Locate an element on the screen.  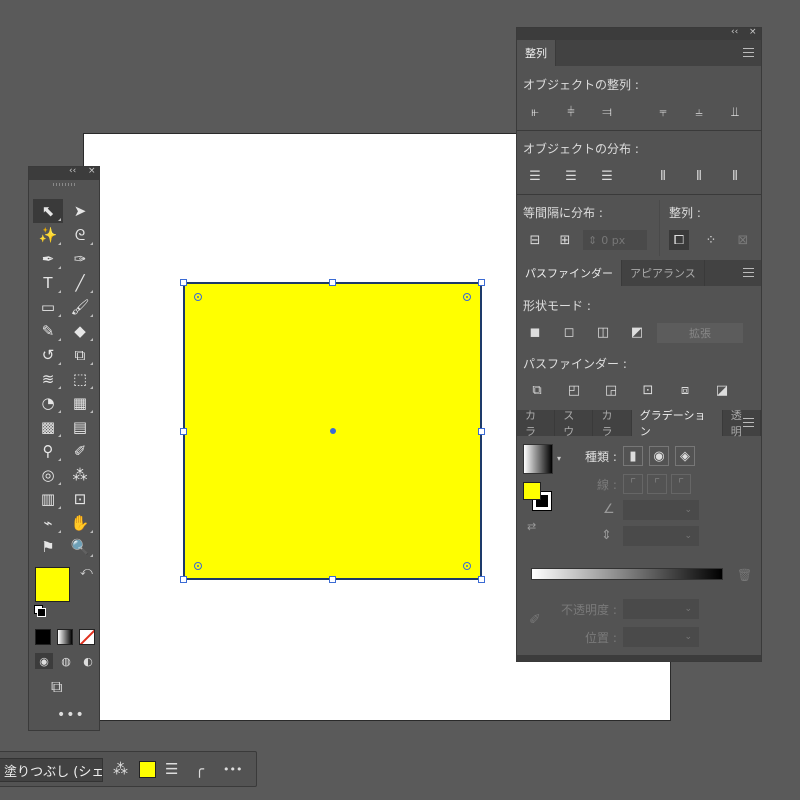
angle-dropdown-icon: ⌄ is located at coordinates (688, 510).